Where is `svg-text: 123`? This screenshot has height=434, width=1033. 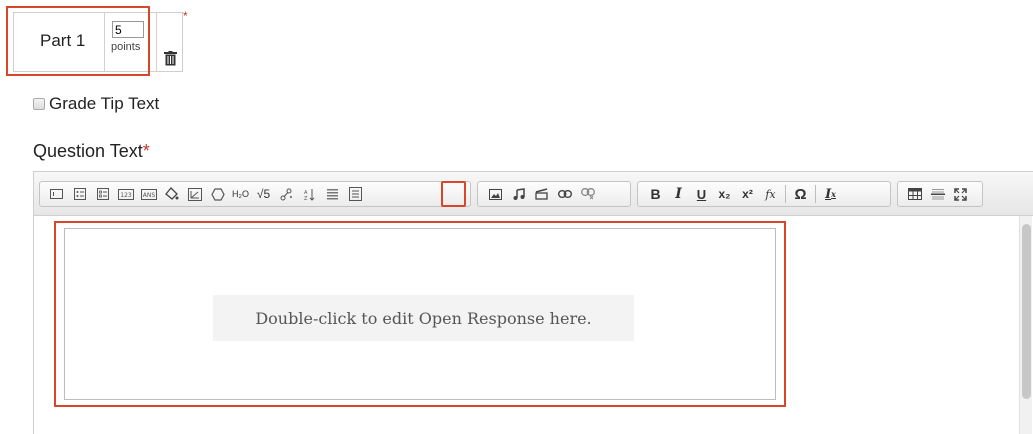
svg-text: 123 is located at coordinates (126, 195).